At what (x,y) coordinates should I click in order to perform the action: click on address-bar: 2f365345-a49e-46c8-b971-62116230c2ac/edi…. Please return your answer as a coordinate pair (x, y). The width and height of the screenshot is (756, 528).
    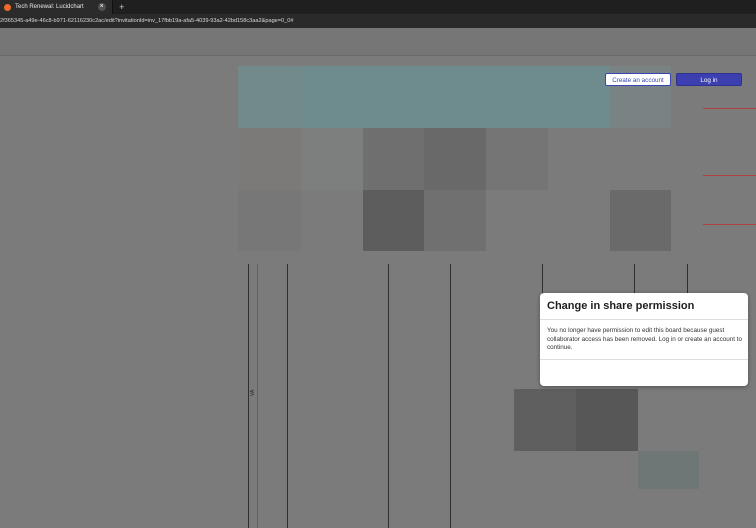
    Looking at the image, I should click on (378, 21).